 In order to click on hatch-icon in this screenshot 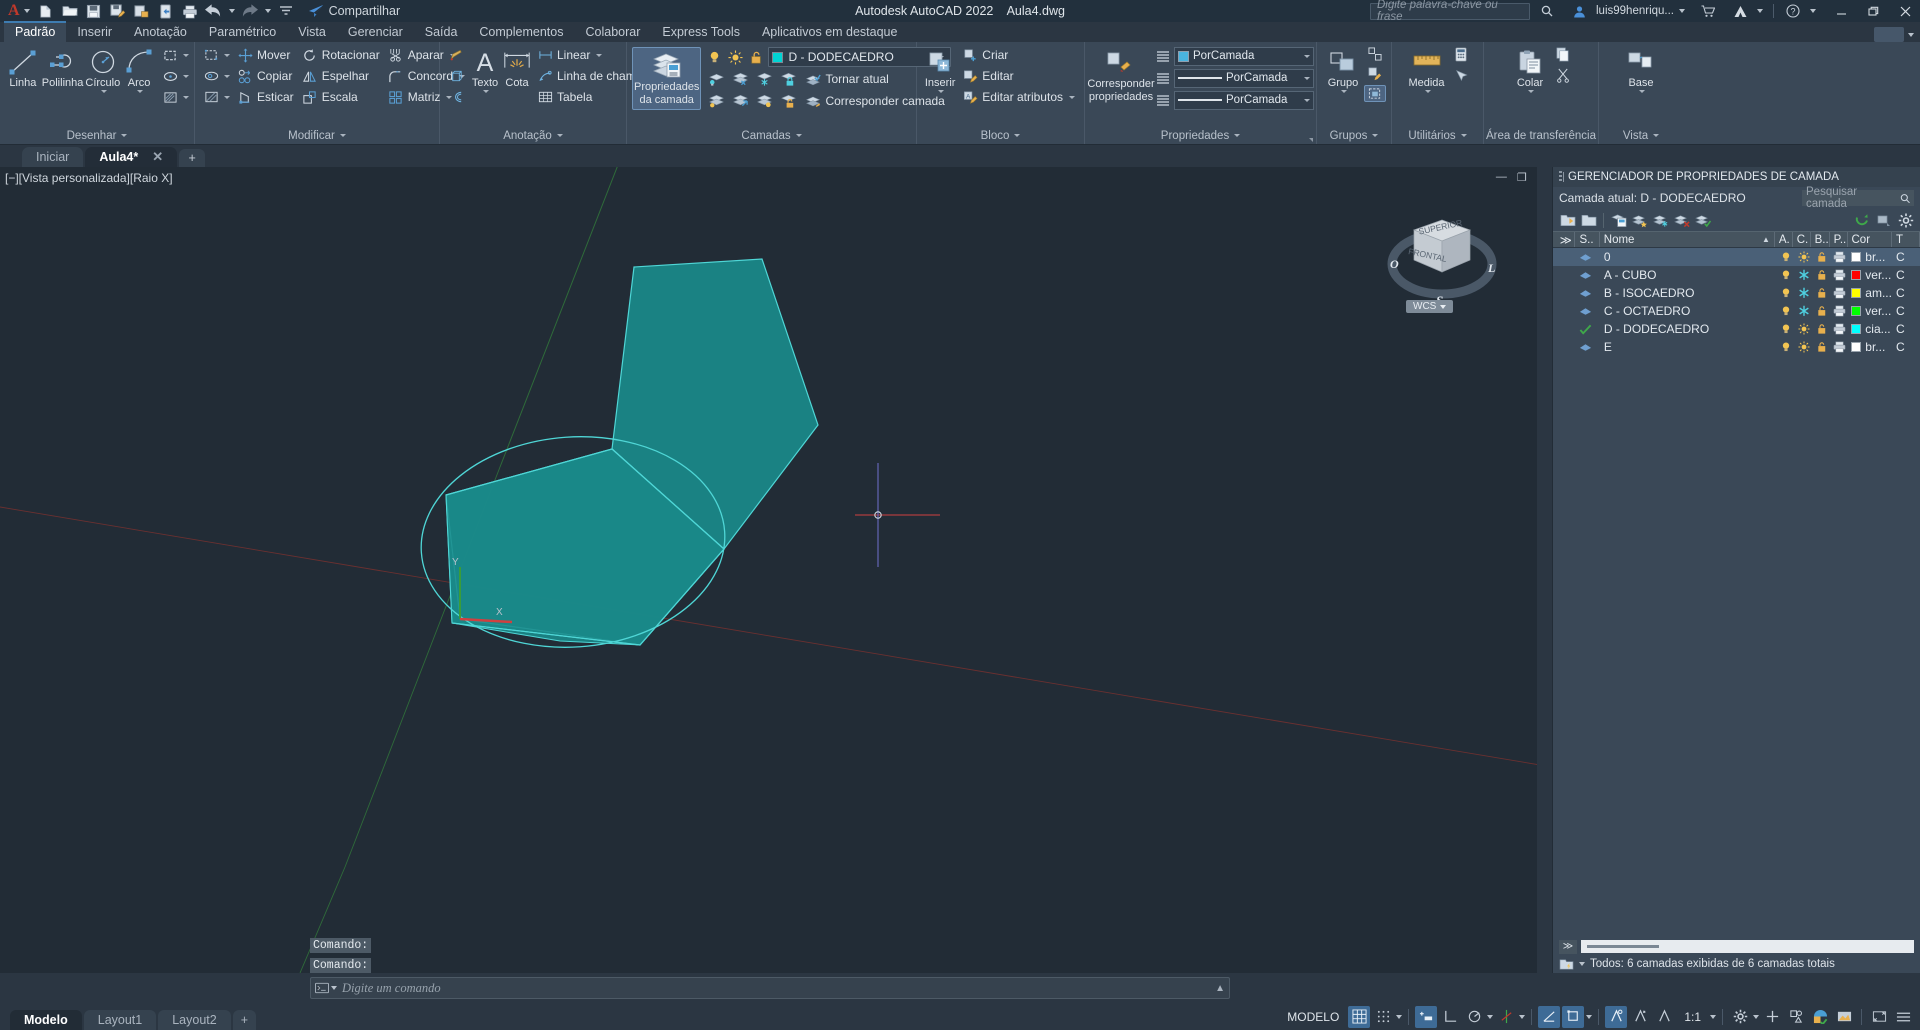, I will do `click(170, 97)`.